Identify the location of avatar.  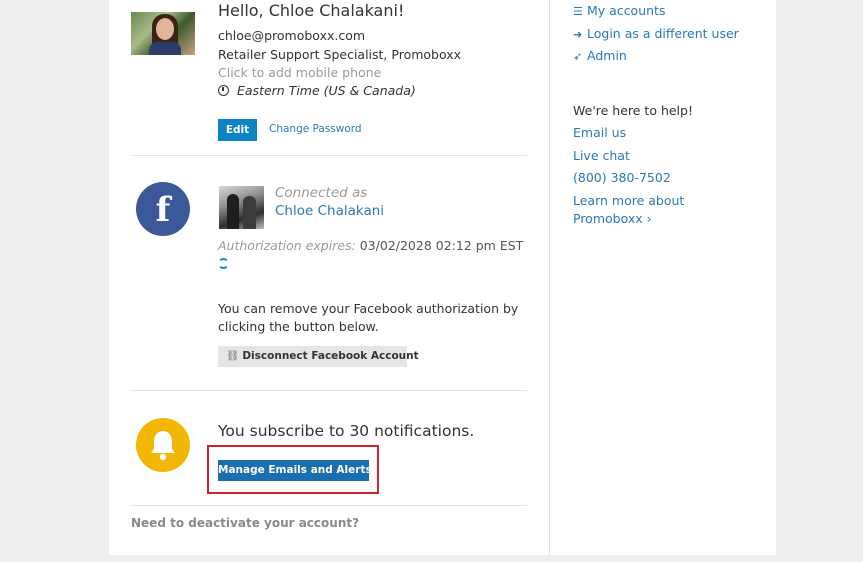
(163, 33).